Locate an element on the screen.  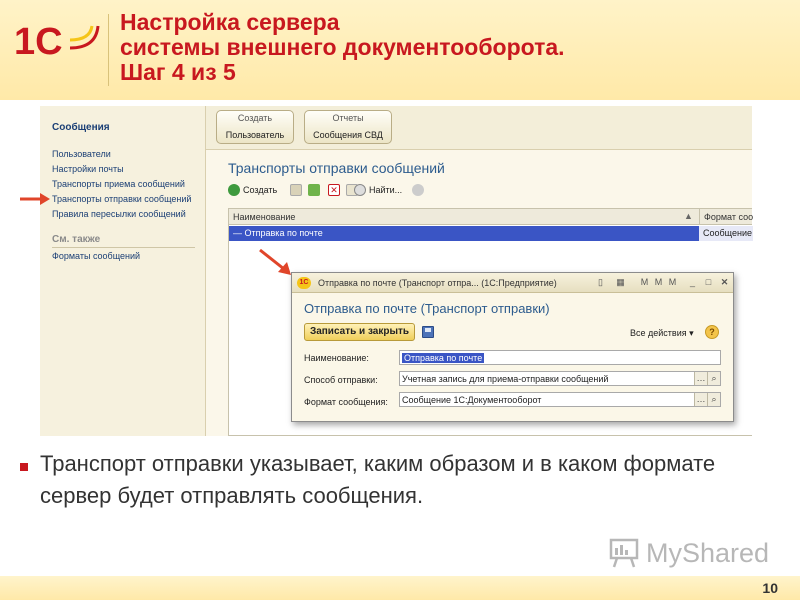
memory-mminus-icon: M is located at coordinates (672, 282).